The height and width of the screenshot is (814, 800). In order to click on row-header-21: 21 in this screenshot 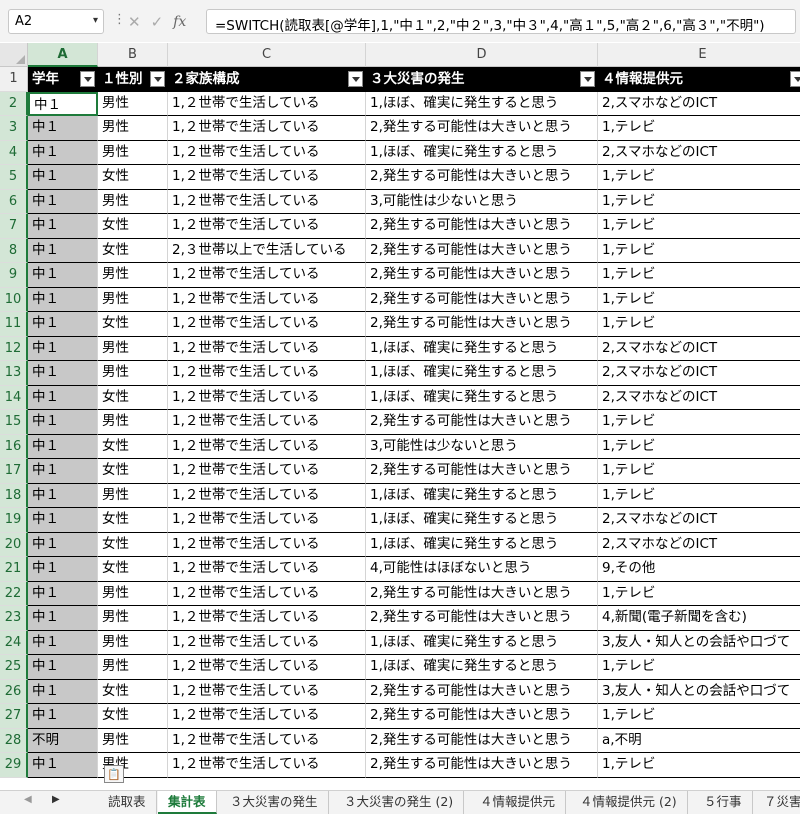, I will do `click(14, 569)`.